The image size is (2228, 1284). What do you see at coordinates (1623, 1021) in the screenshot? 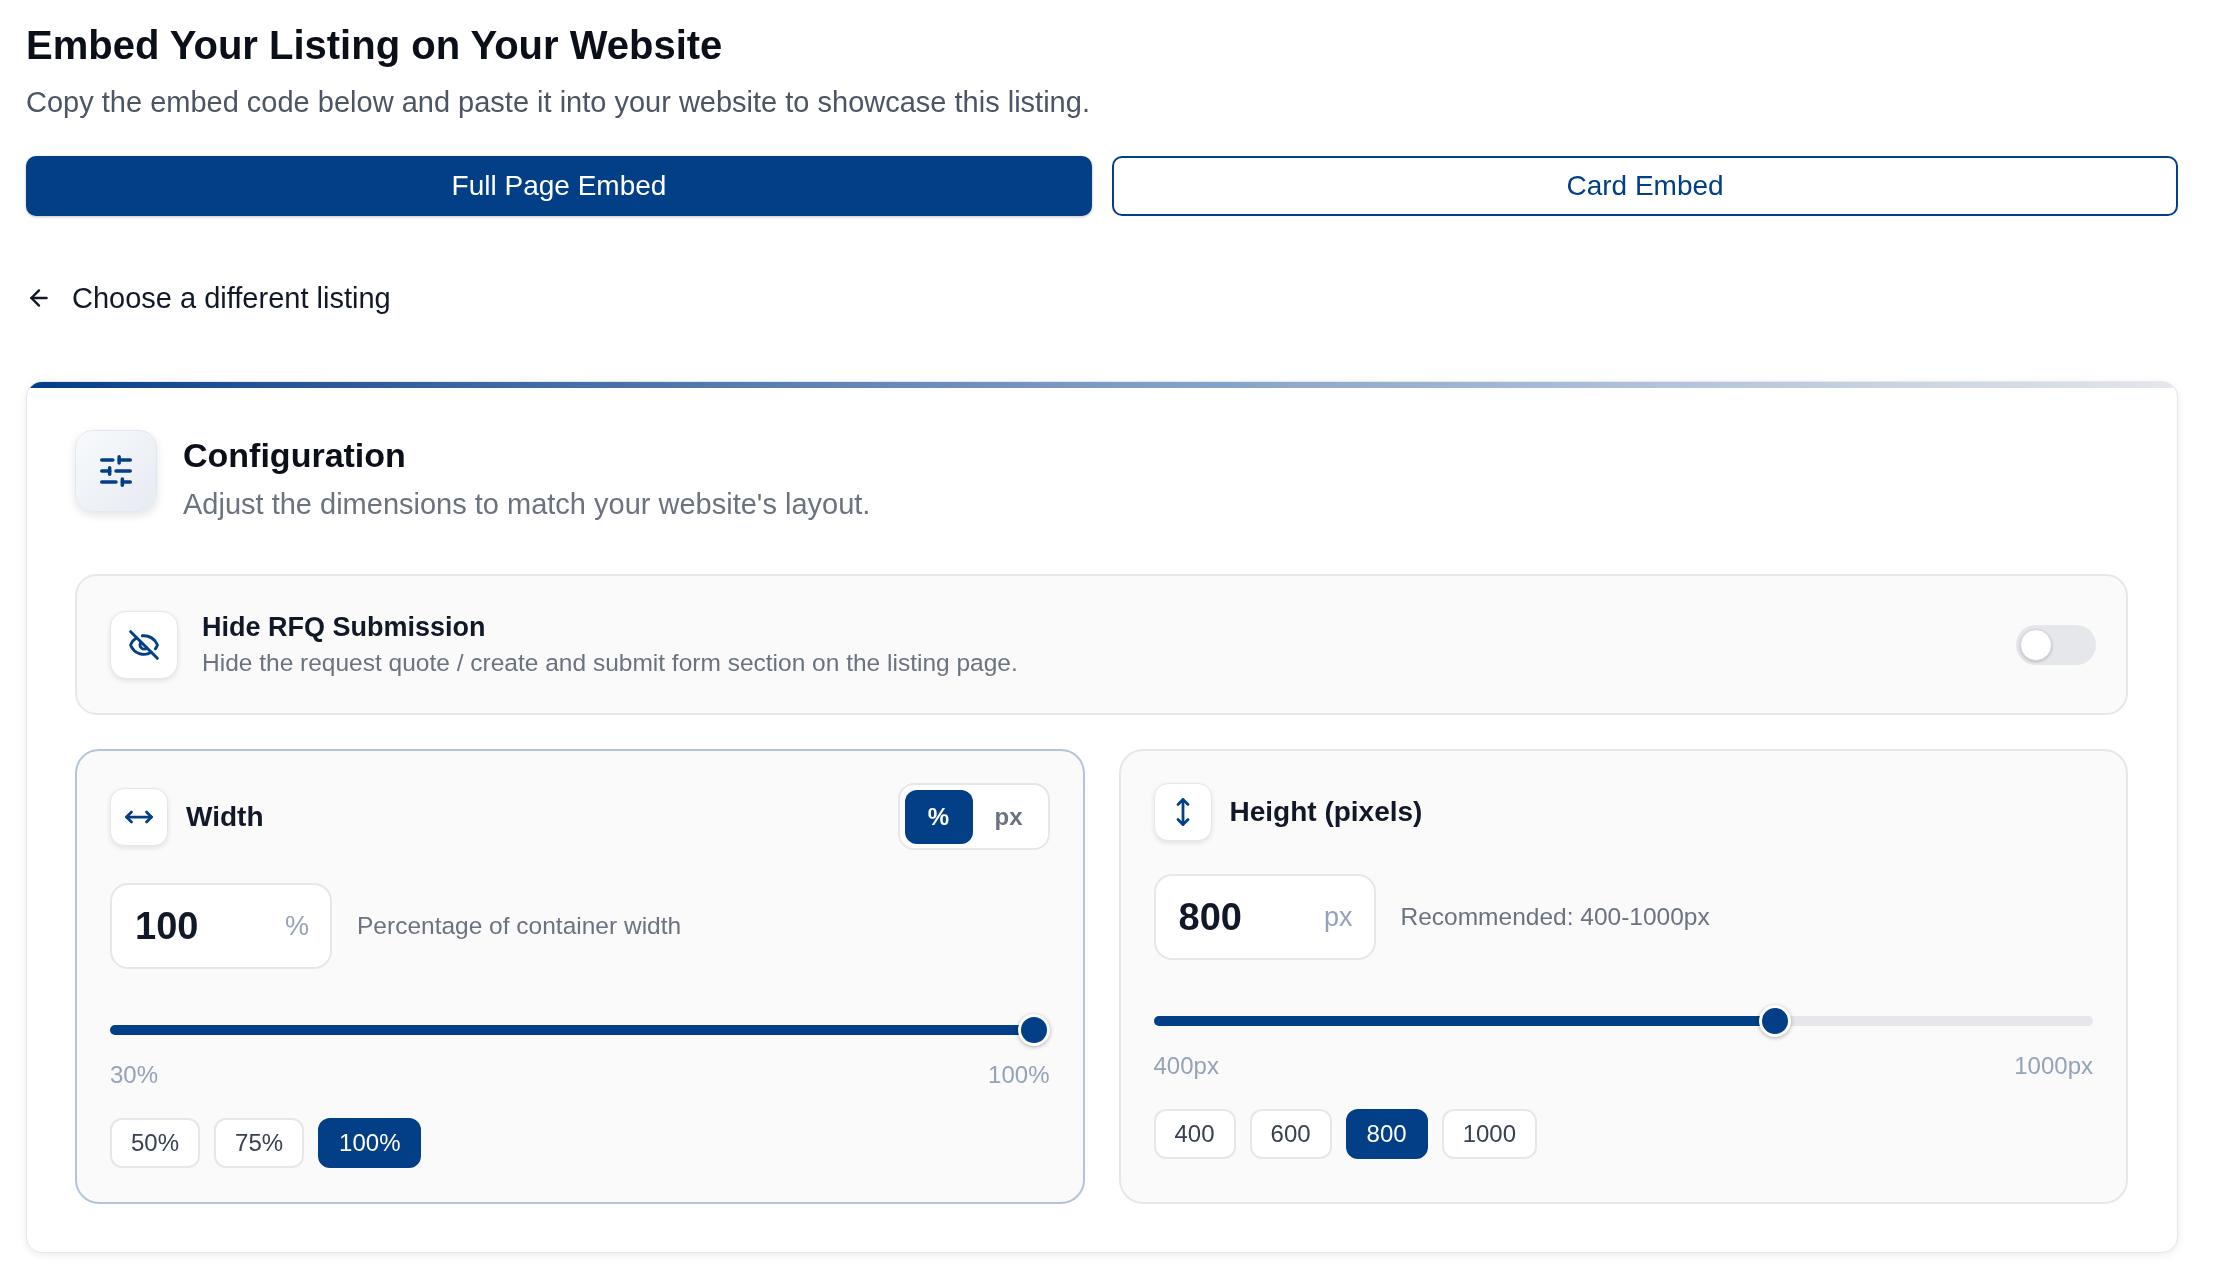
I see `height-slider` at bounding box center [1623, 1021].